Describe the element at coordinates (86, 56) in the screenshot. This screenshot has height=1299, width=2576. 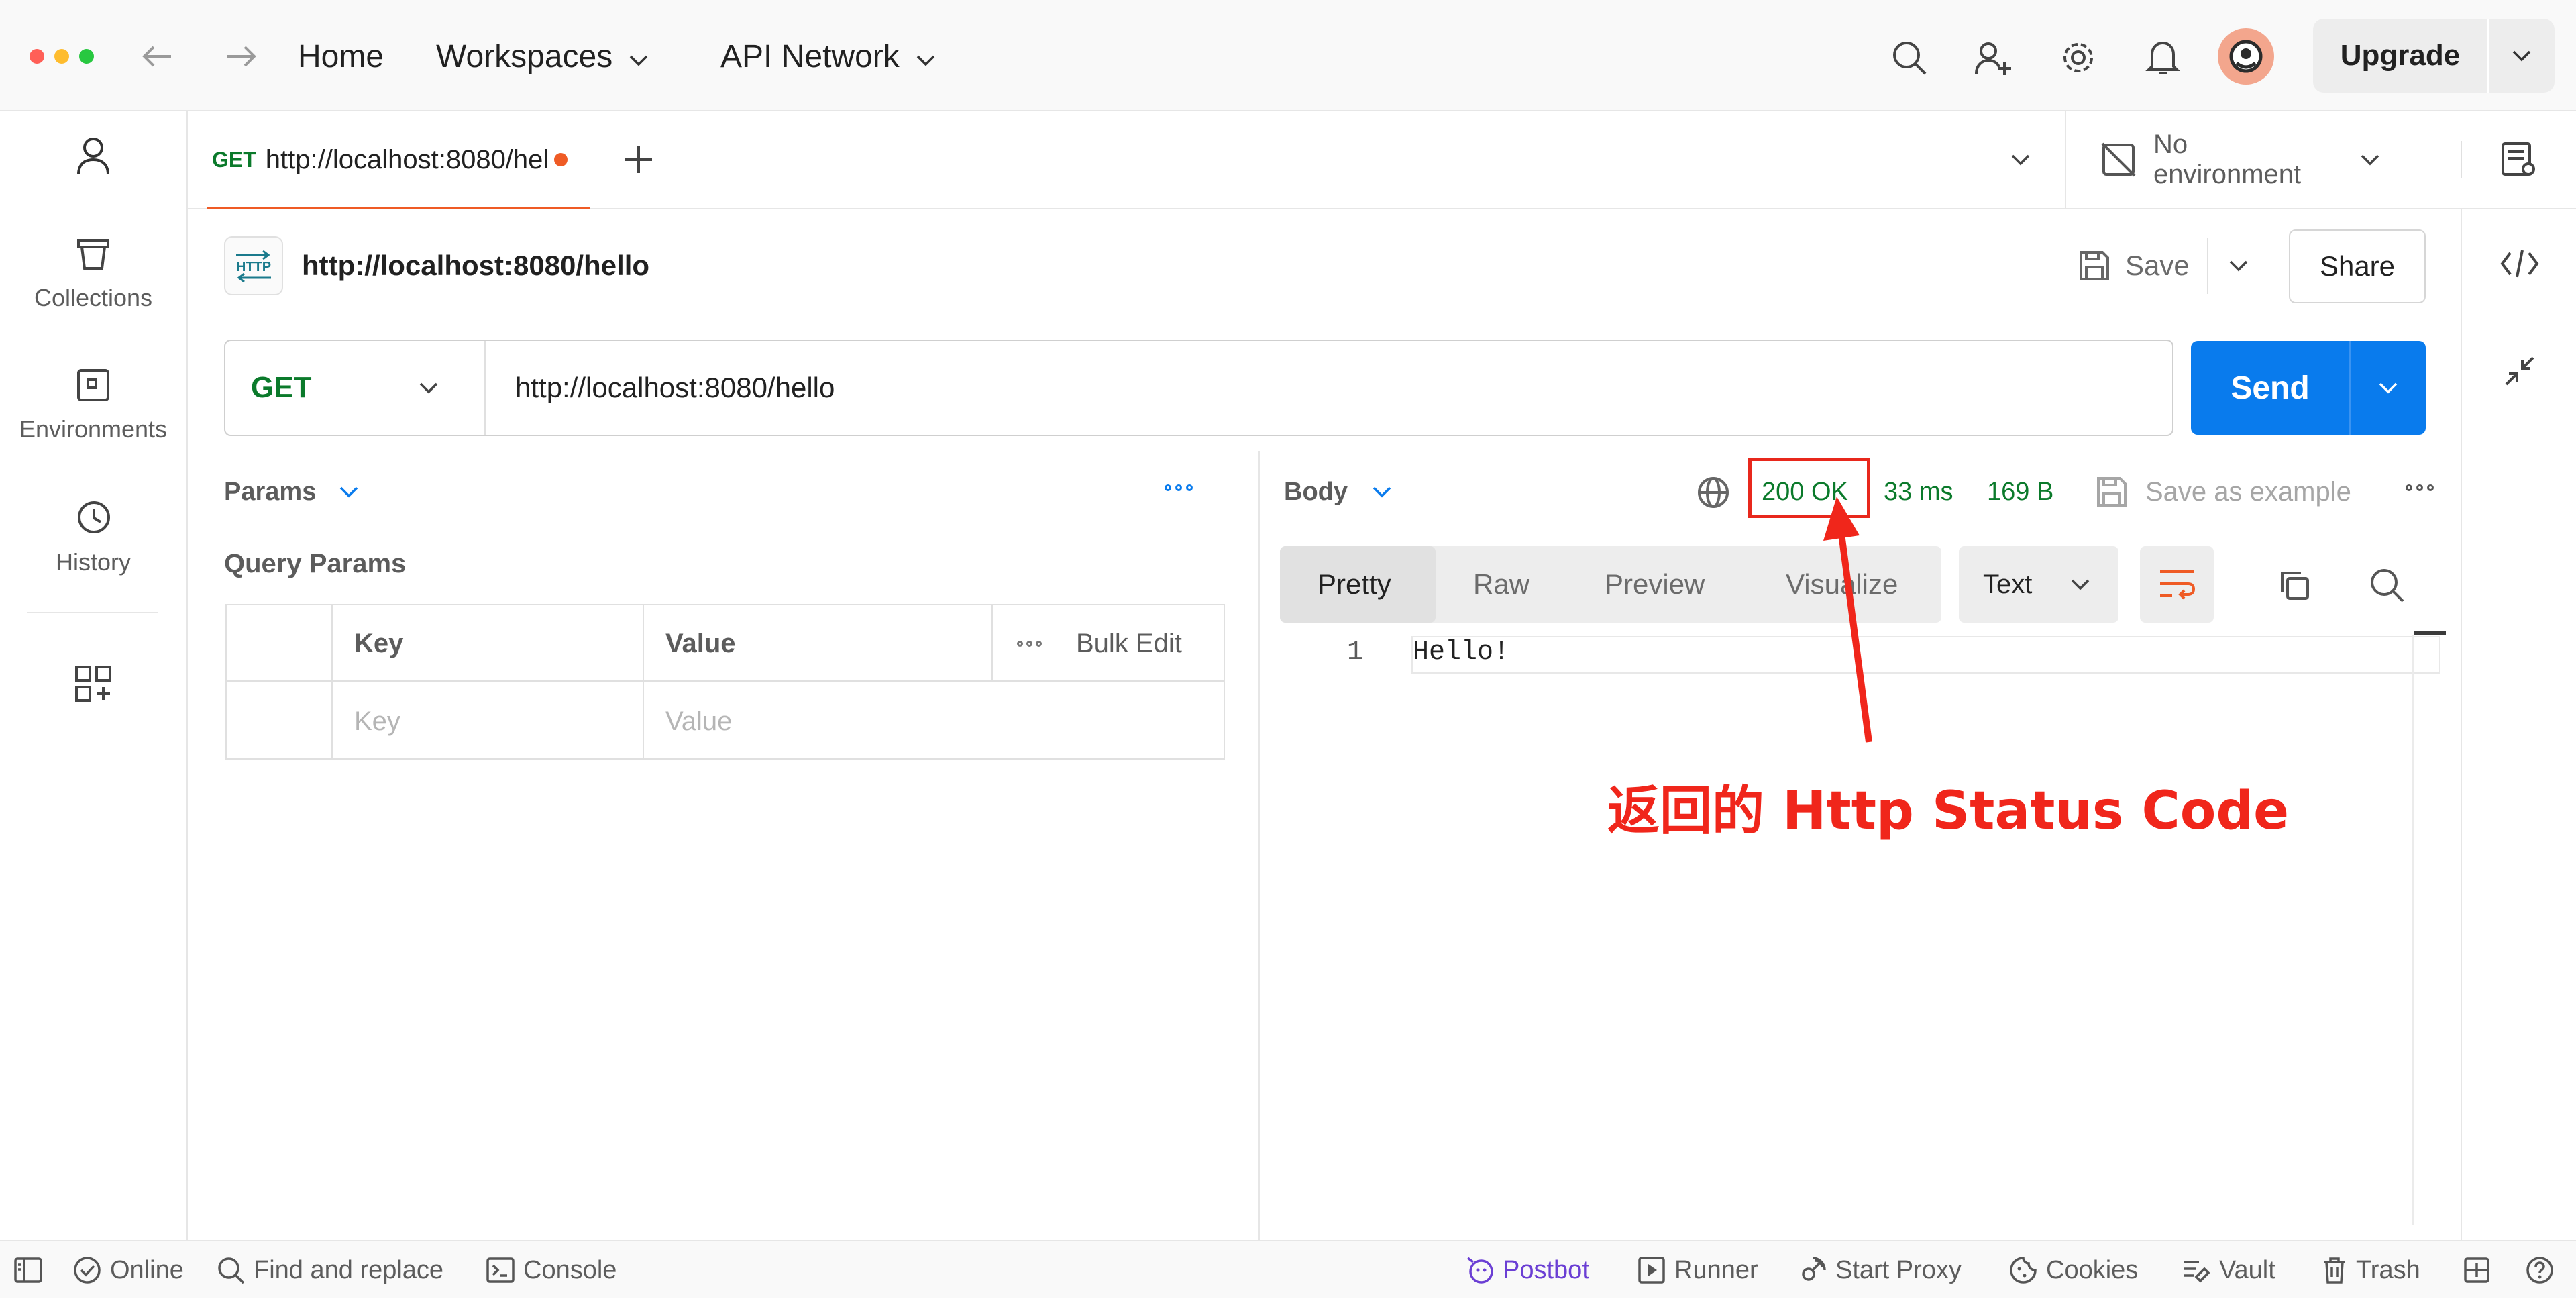
I see `maximize-window-button` at that location.